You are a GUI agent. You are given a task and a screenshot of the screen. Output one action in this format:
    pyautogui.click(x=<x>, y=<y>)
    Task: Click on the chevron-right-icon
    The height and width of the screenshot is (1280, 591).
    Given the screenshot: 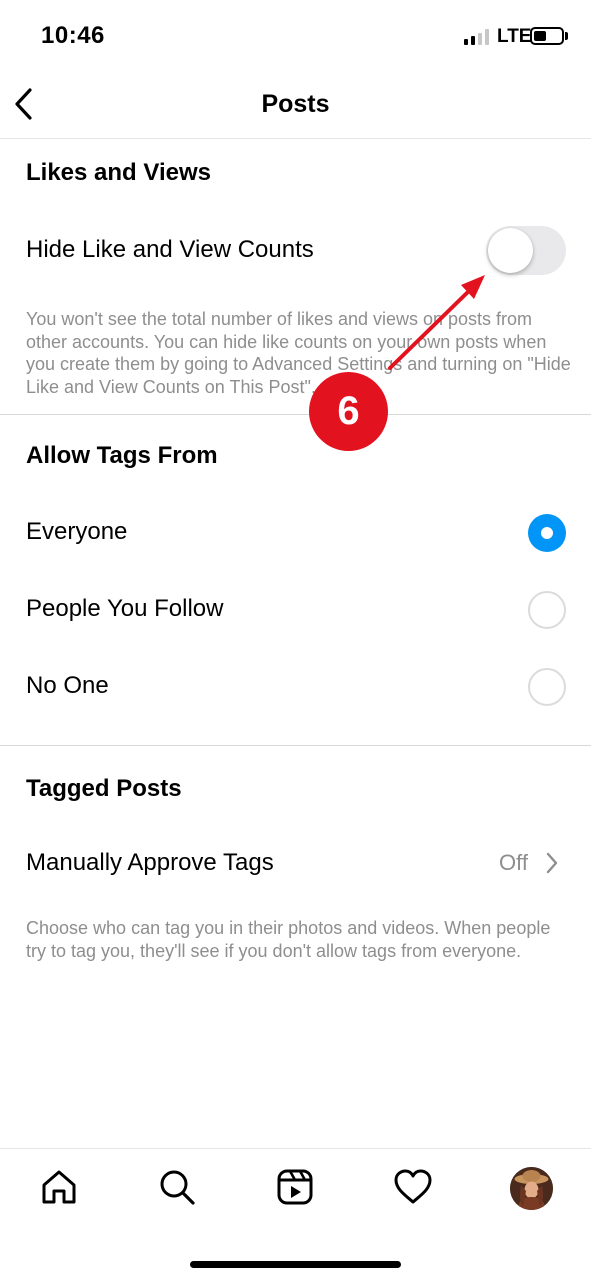 What is the action you would take?
    pyautogui.click(x=552, y=863)
    